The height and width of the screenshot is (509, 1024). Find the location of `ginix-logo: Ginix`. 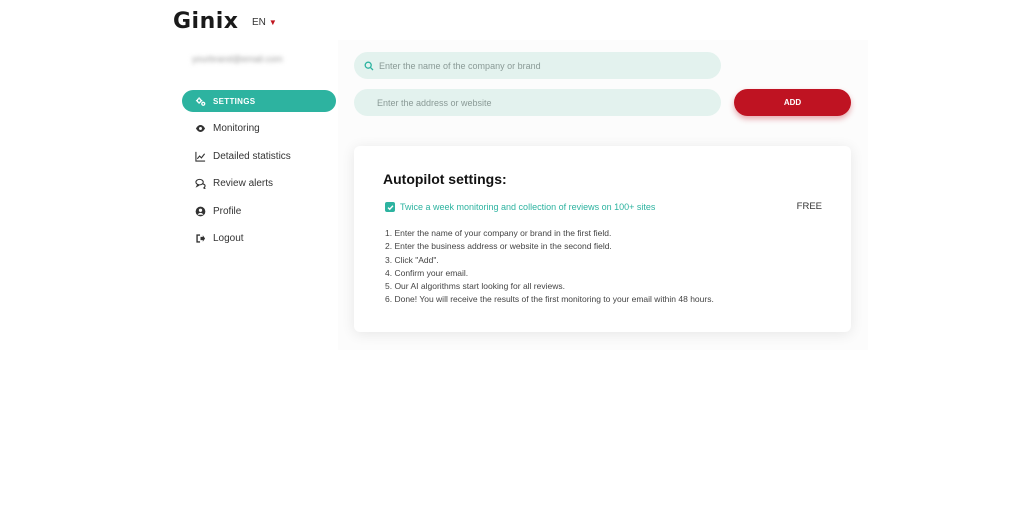

ginix-logo: Ginix is located at coordinates (206, 21).